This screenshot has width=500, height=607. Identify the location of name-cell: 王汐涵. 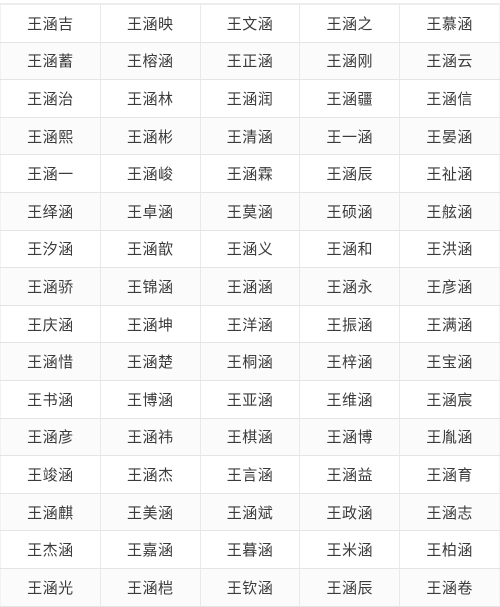
(50, 249).